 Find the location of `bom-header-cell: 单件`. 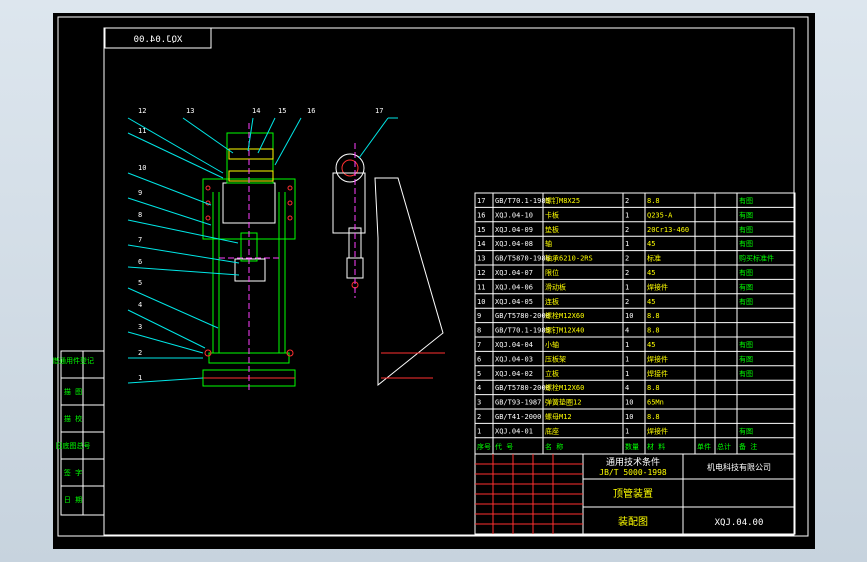

bom-header-cell: 单件 is located at coordinates (704, 446).